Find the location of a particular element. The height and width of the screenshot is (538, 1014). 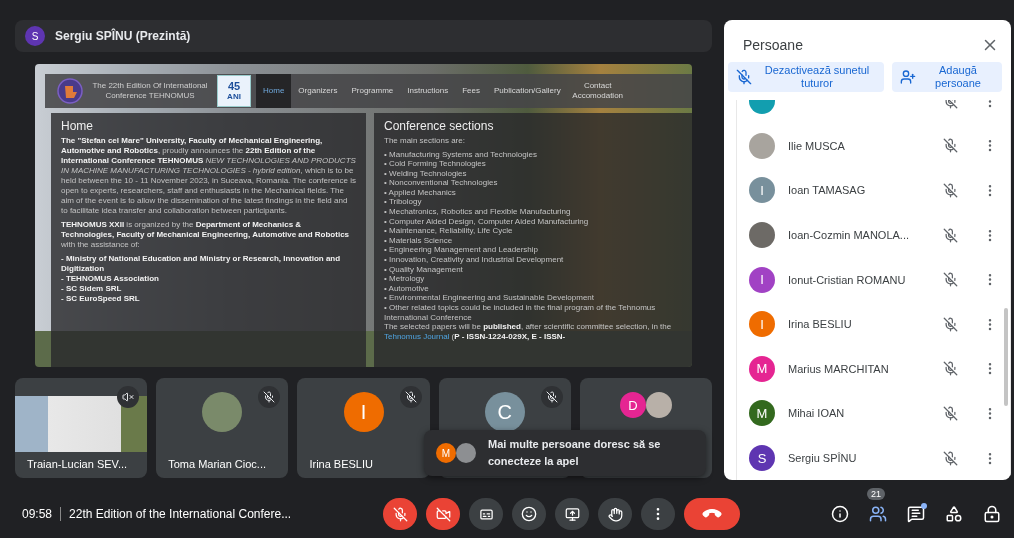

section-item: • Environmental Engineering and Sustainable Development is located at coordinates (490, 298).